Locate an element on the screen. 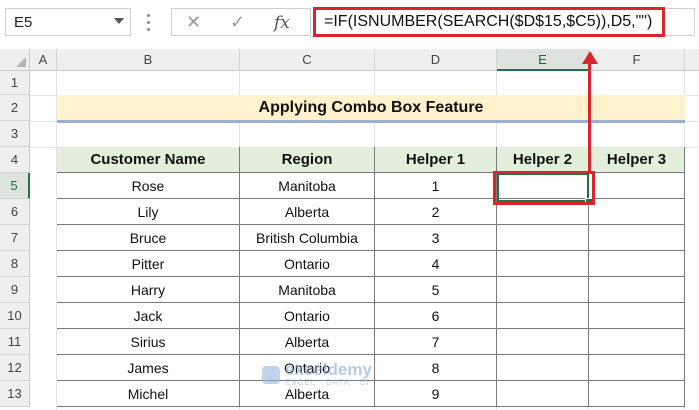 The image size is (699, 410). table-cell: Pitter is located at coordinates (148, 264).